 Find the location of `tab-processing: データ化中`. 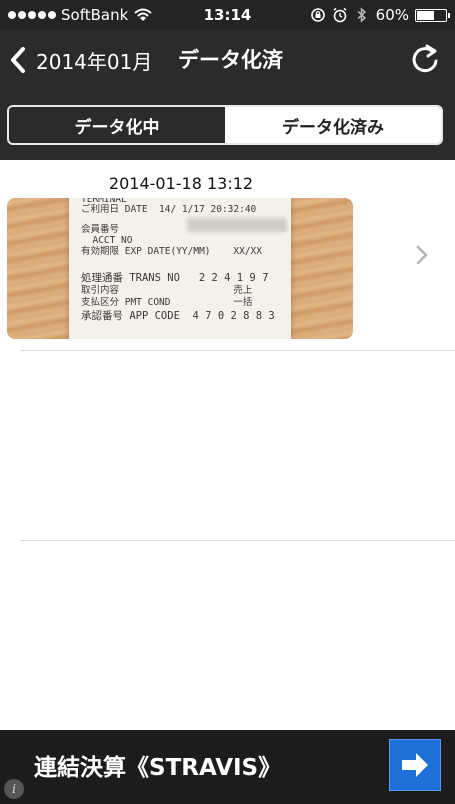

tab-processing: データ化中 is located at coordinates (117, 125).